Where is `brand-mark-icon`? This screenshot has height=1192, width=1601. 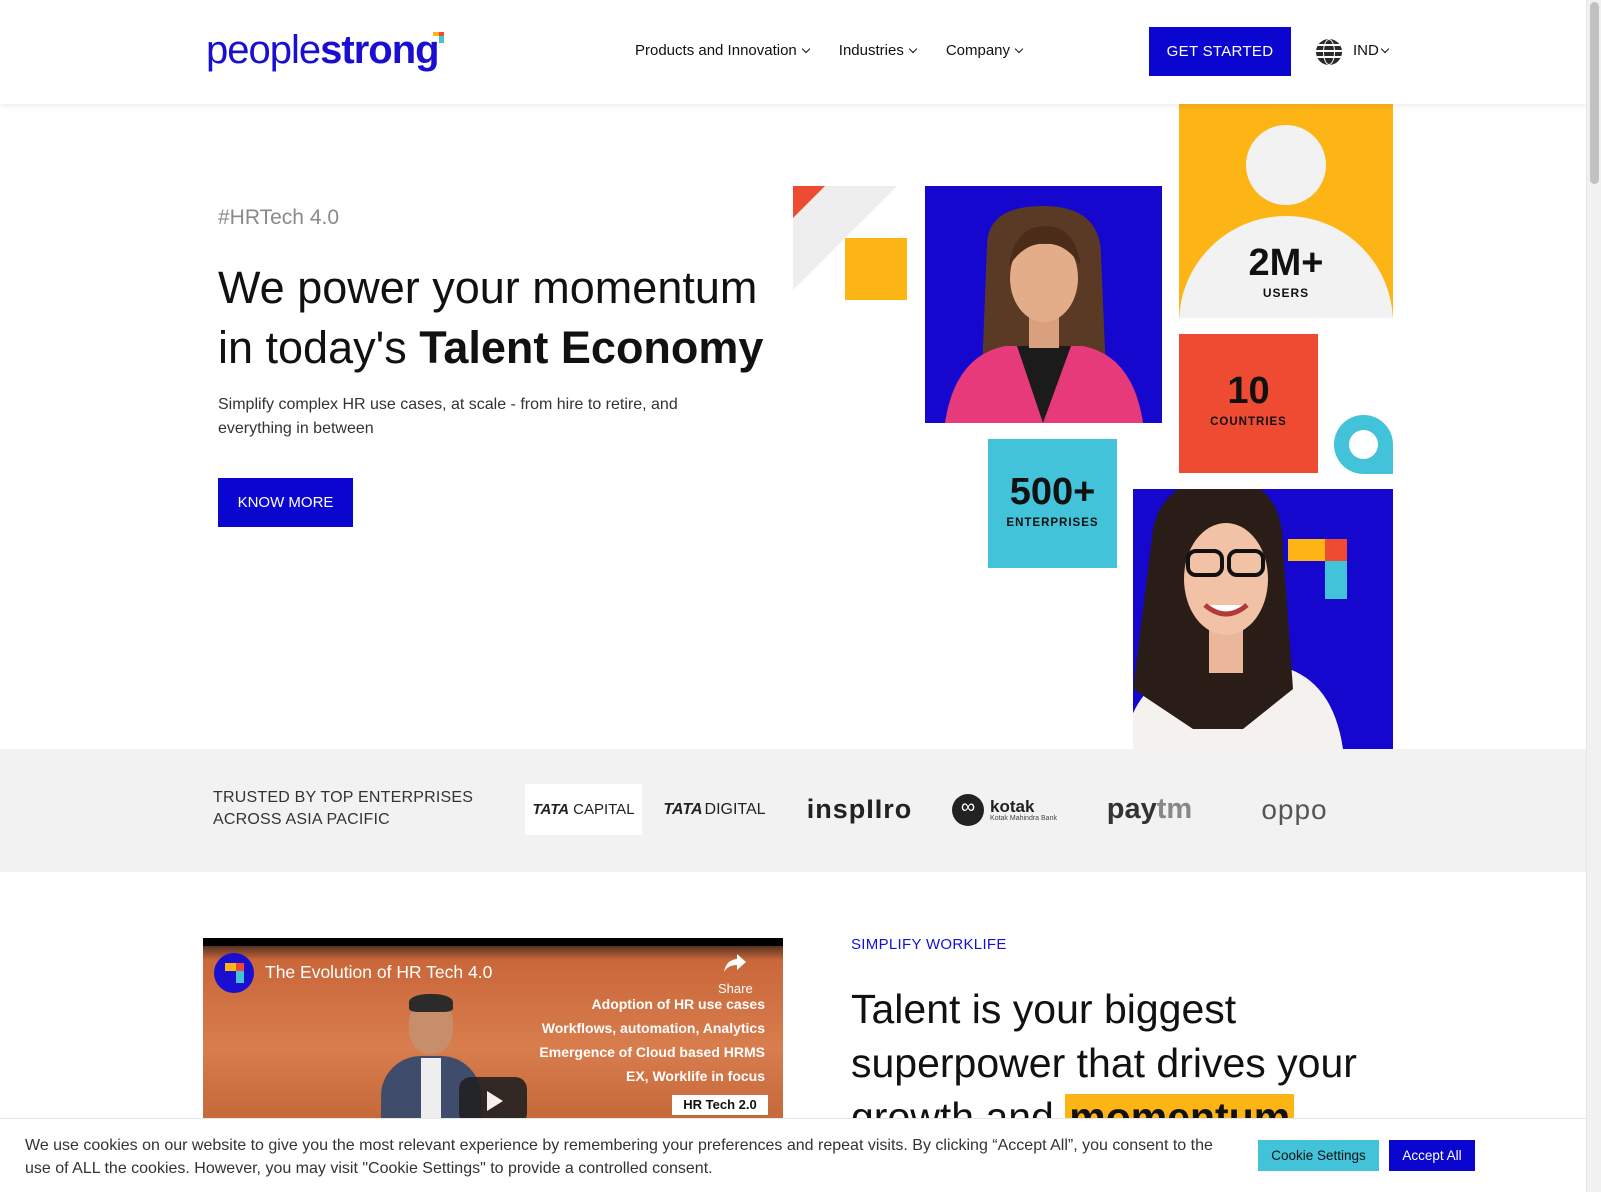 brand-mark-icon is located at coordinates (1318, 569).